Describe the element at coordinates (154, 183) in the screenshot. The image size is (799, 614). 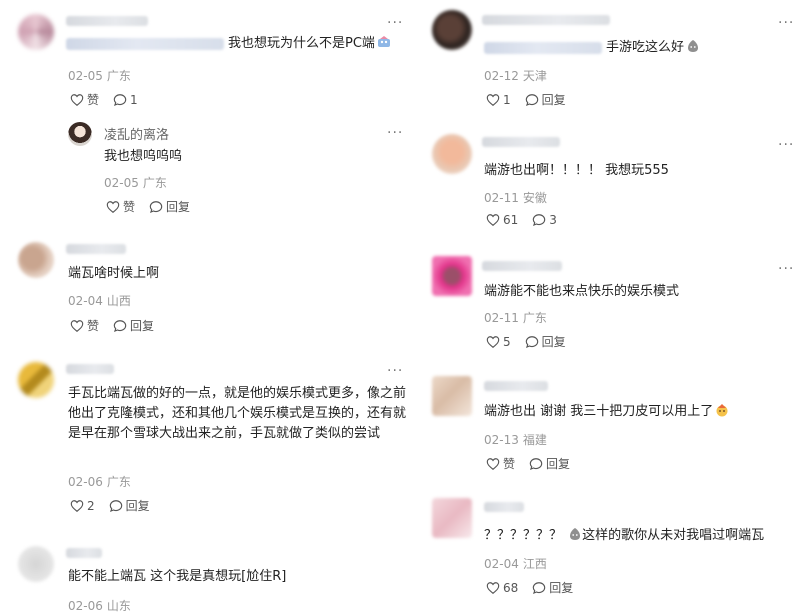
I see `reply-location: 广东` at that location.